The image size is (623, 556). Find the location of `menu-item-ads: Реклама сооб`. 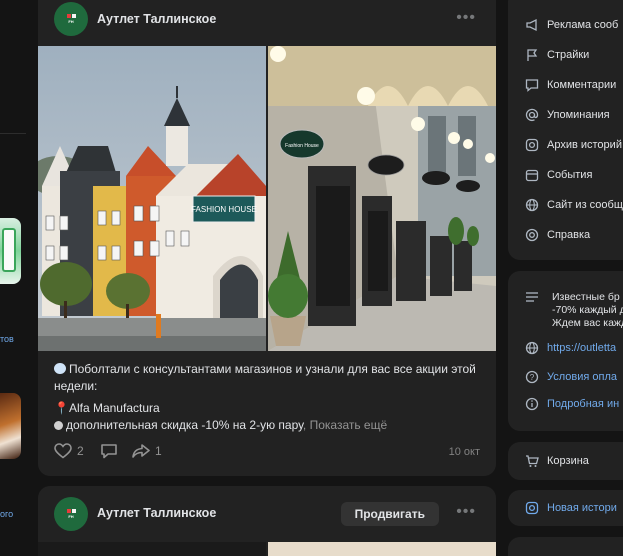

menu-item-ads: Реклама сооб is located at coordinates (571, 25).